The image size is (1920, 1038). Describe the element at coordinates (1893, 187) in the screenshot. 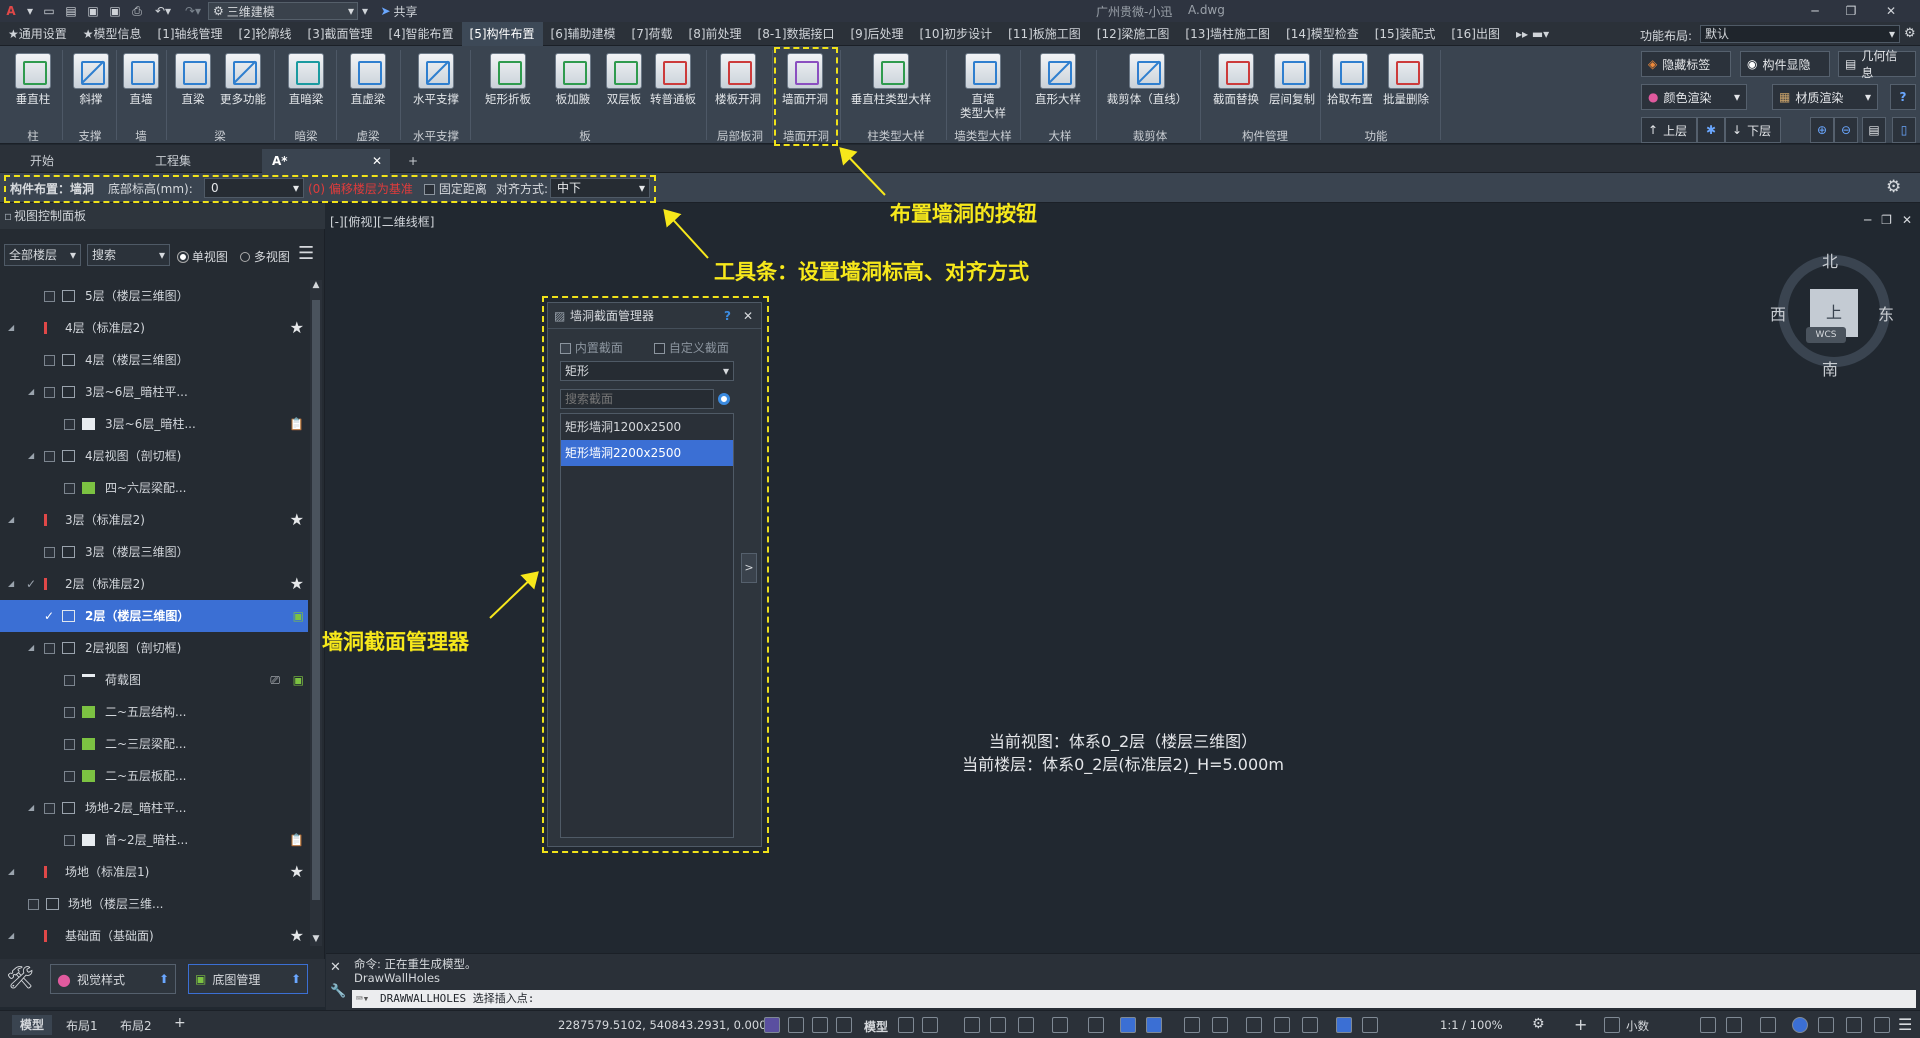

I see `toolbar-settings-gear-icon: ⚙` at that location.